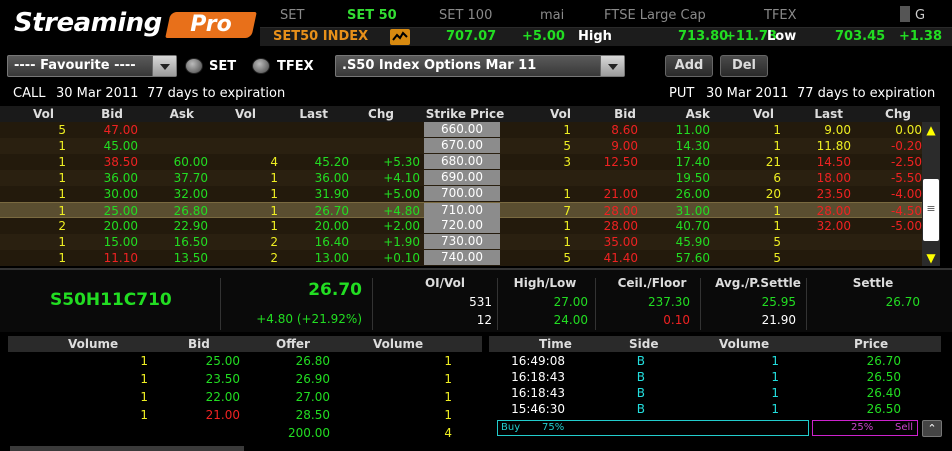 This screenshot has width=952, height=451. Describe the element at coordinates (120, 226) in the screenshot. I see `chain-cell-c-bid: 20.00` at that location.